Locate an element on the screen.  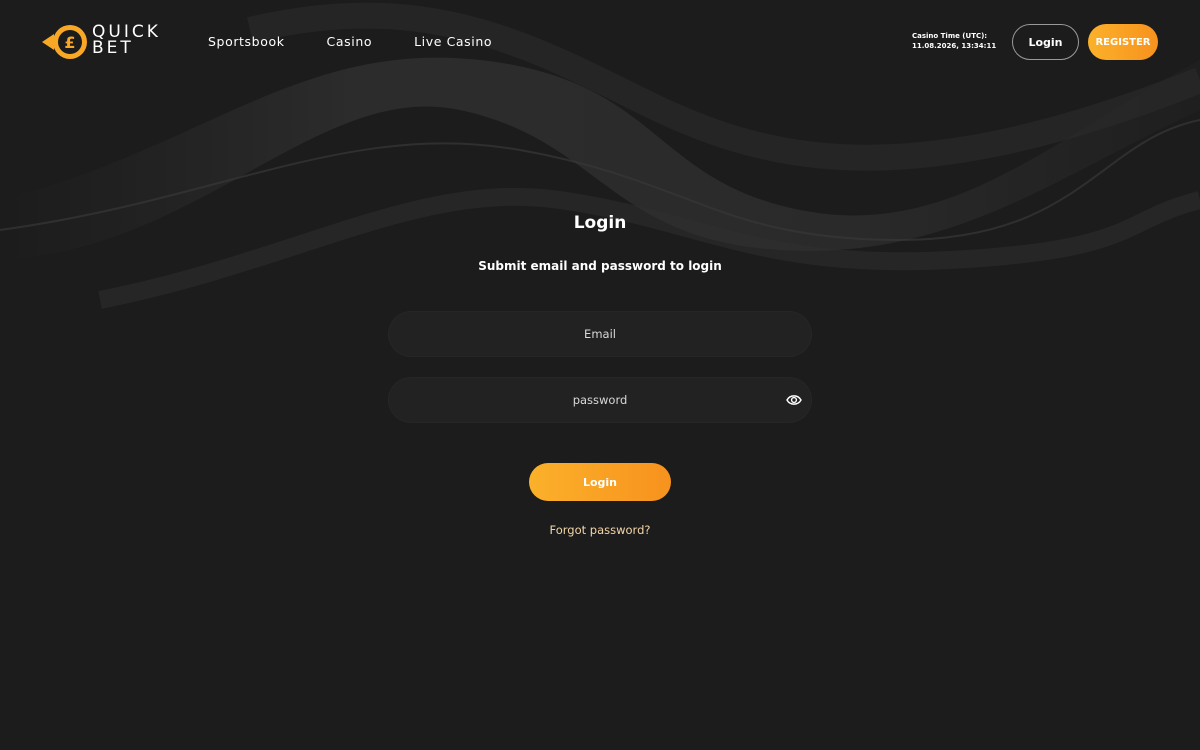
forgot-password-link: Forgot password? is located at coordinates (600, 530).